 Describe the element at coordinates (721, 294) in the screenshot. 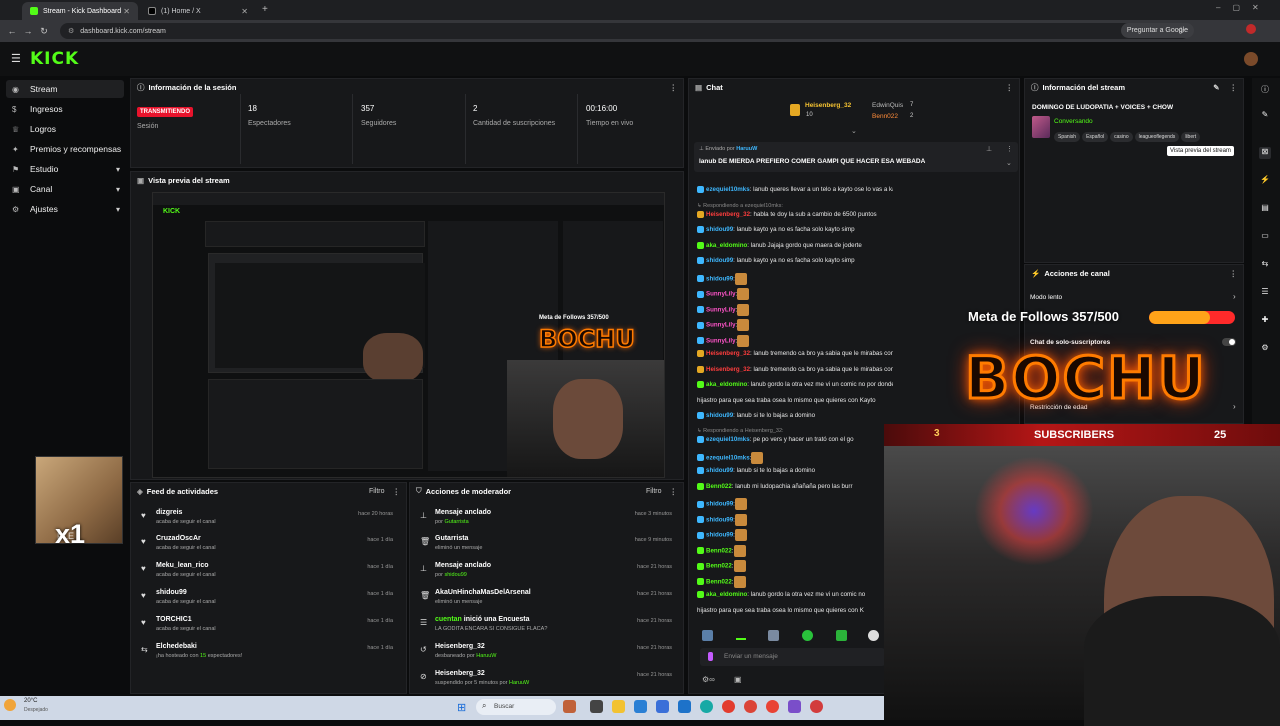

I see `chat-username: SunnyLily` at that location.